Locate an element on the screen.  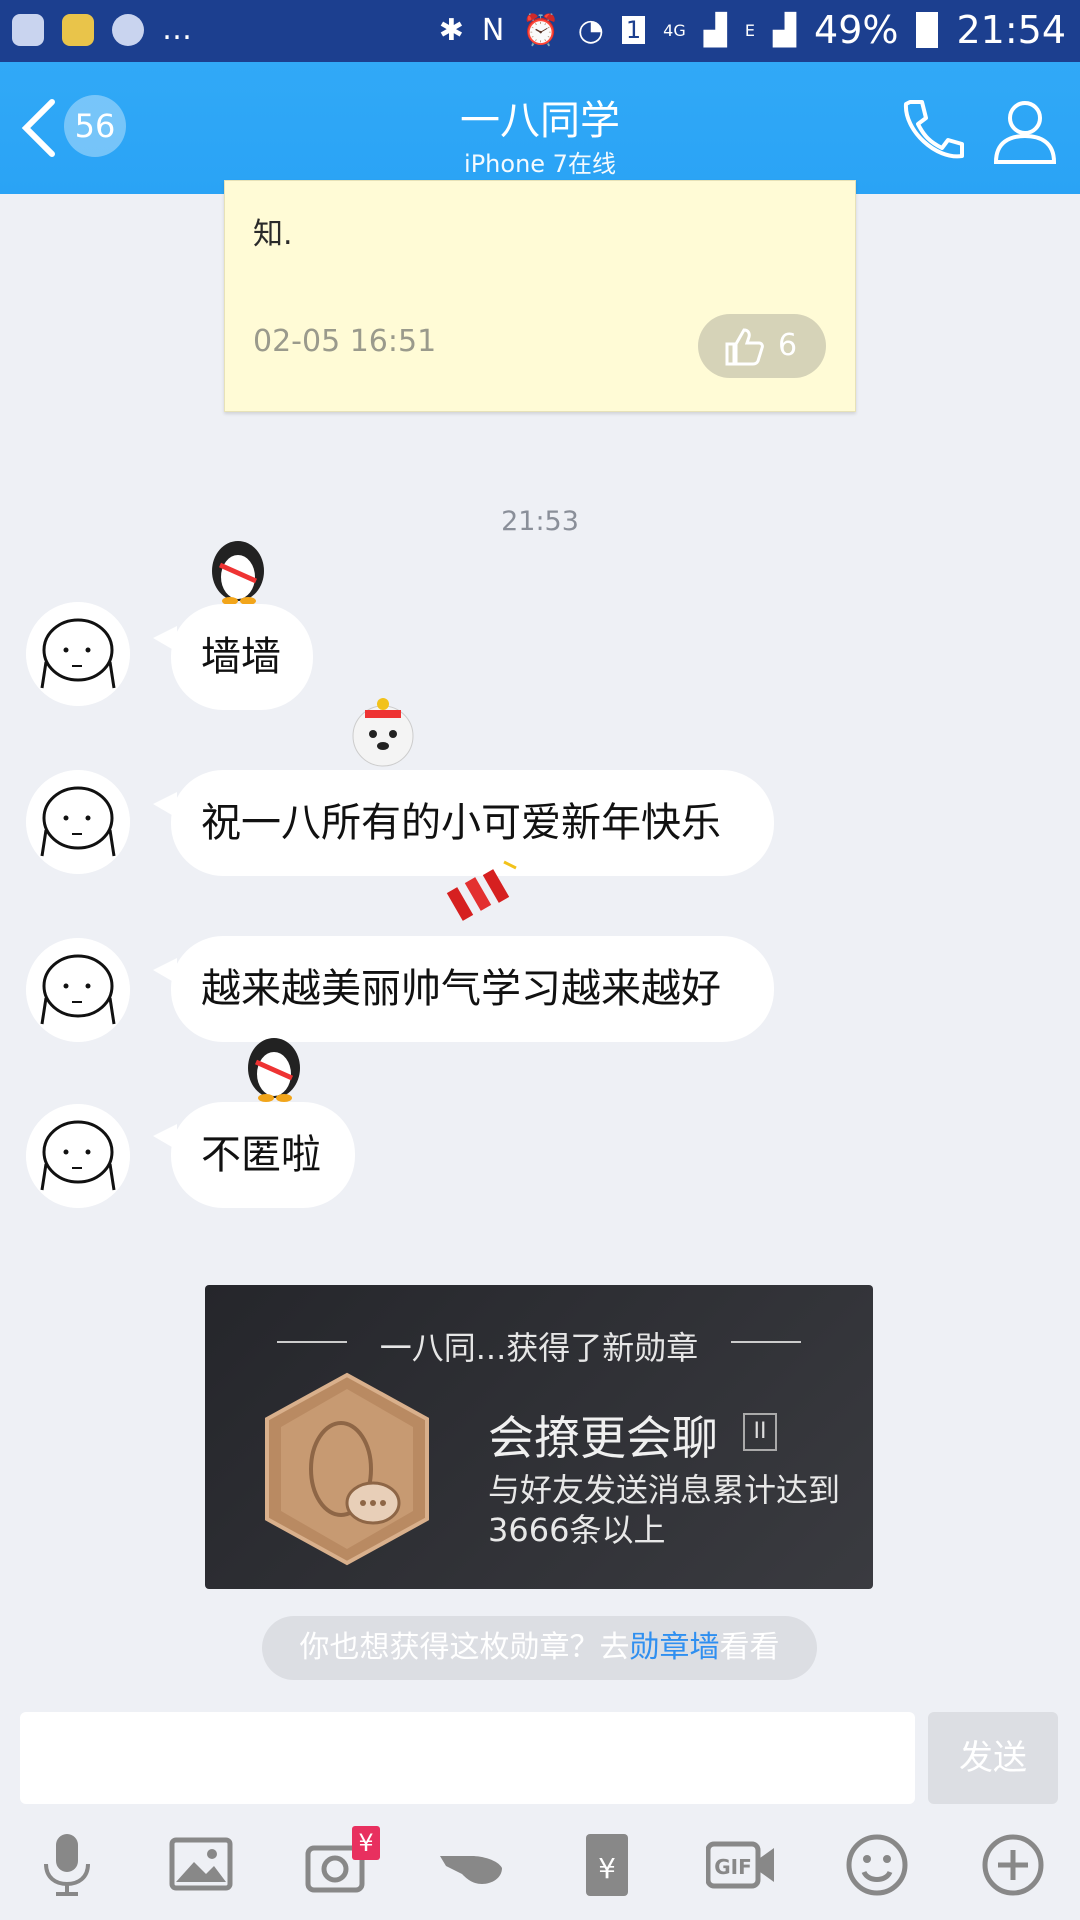
battery-percent: 49% is located at coordinates (856, 30).